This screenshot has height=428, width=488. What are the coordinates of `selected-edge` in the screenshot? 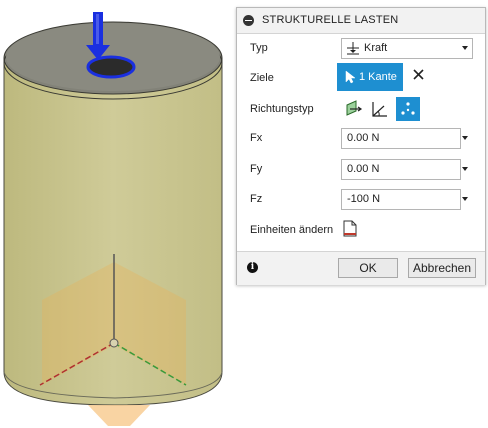 It's located at (111, 67).